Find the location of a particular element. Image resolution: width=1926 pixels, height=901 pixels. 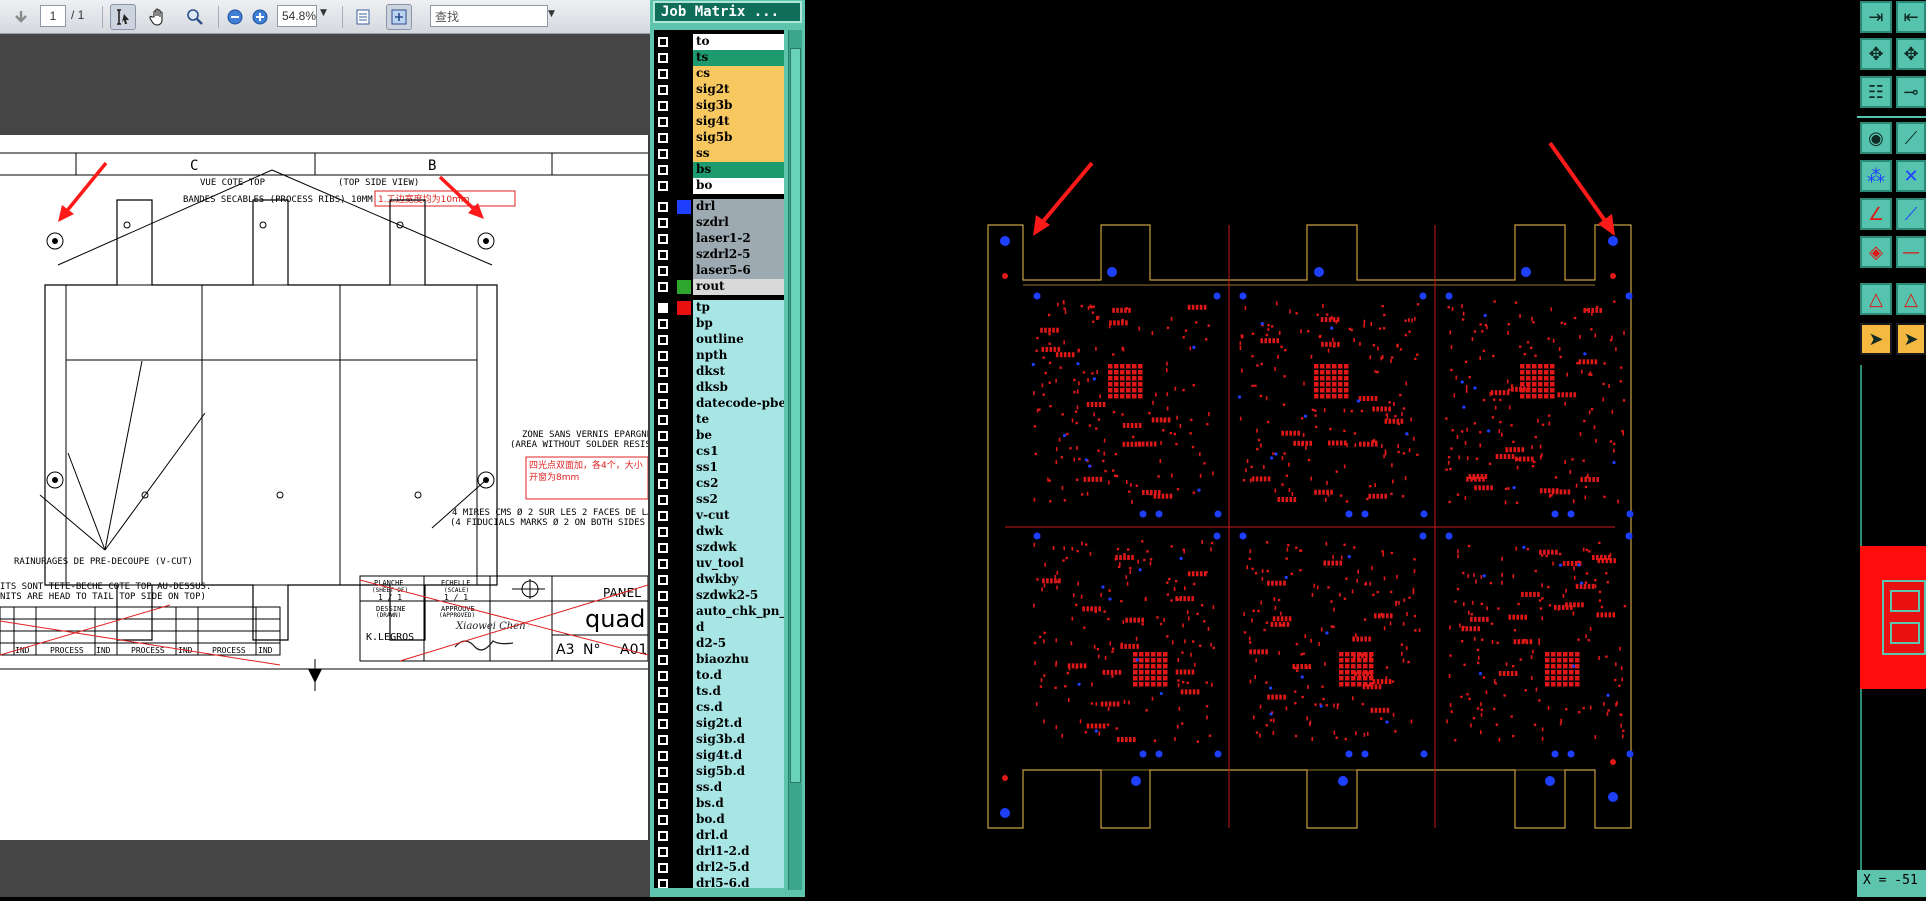

layer-row: datecode-pbe is located at coordinates (719, 404).